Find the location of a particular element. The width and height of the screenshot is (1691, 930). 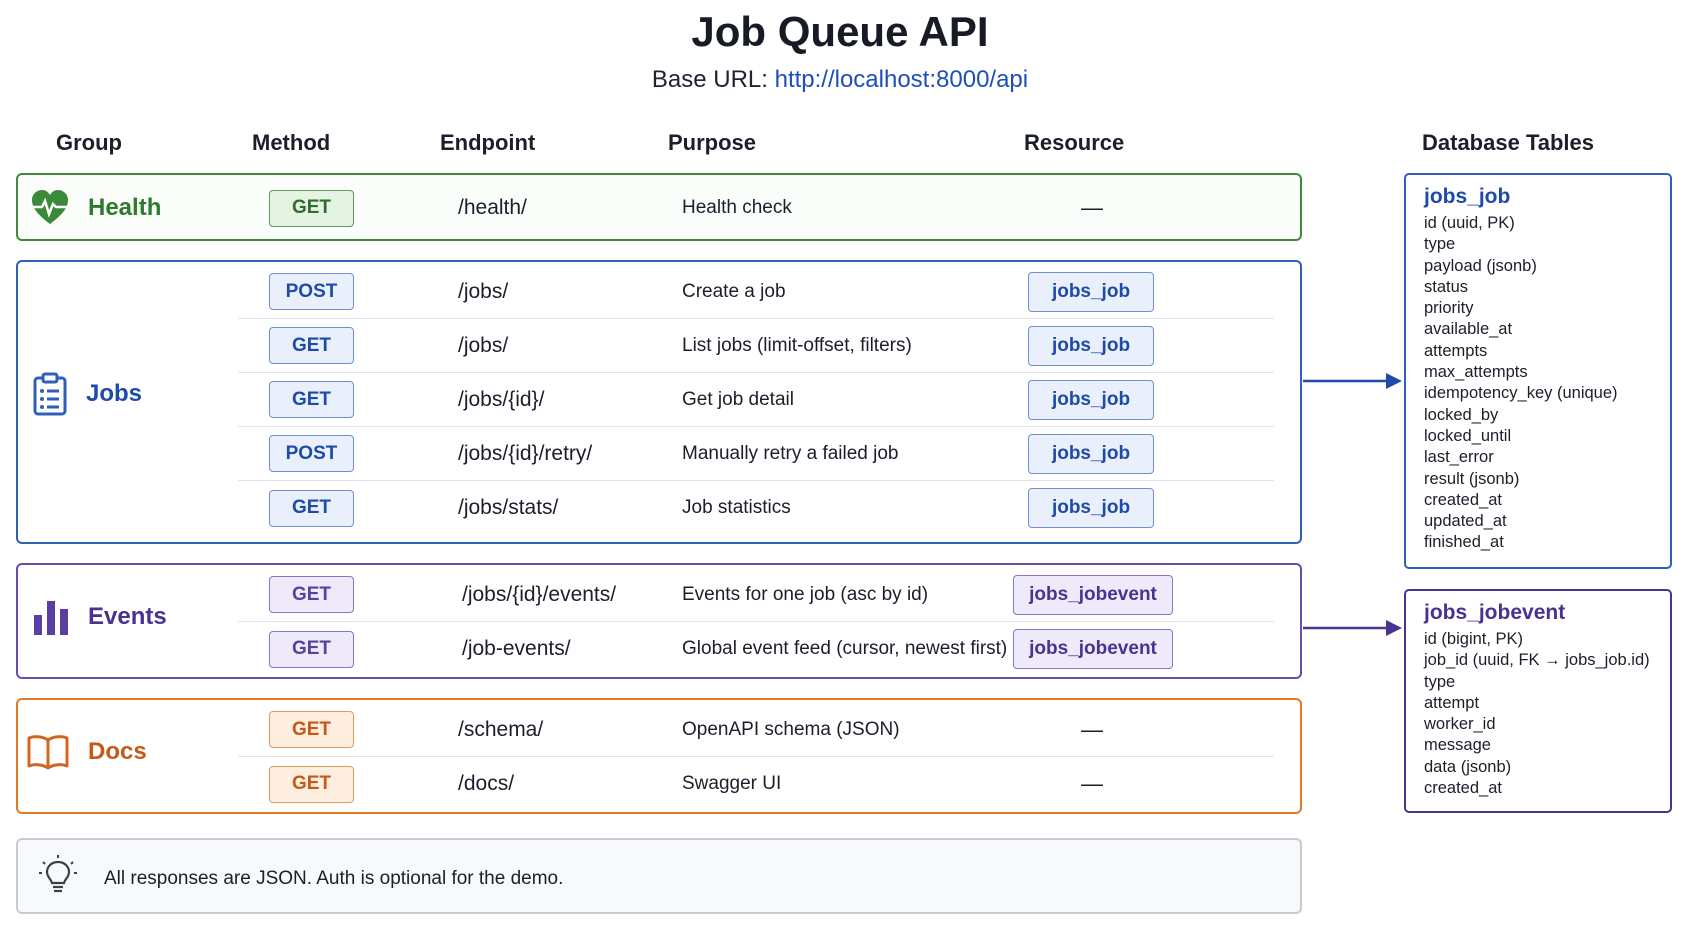

table-field: updated_at is located at coordinates (1465, 521).